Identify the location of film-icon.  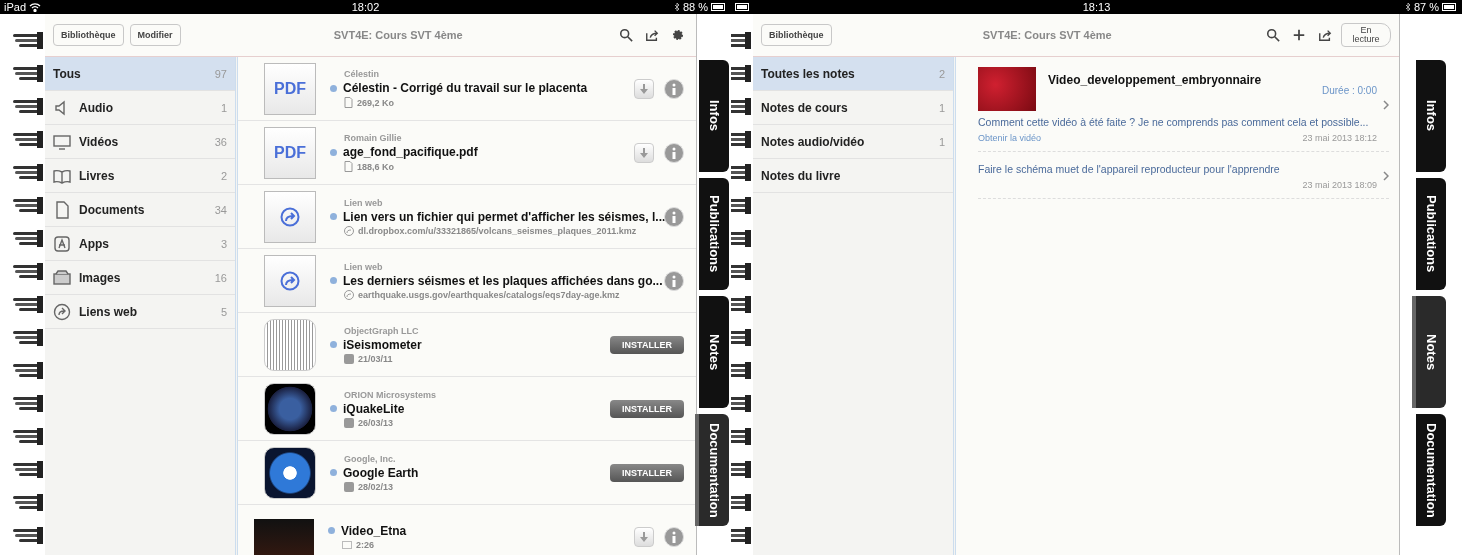
(347, 544).